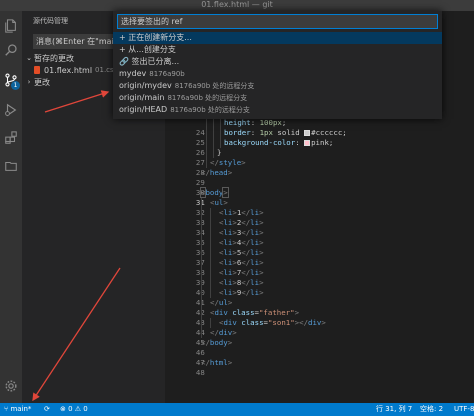 This screenshot has height=416, width=474. What do you see at coordinates (54, 58) in the screenshot?
I see `staged-changes-label: 暂存的更改` at bounding box center [54, 58].